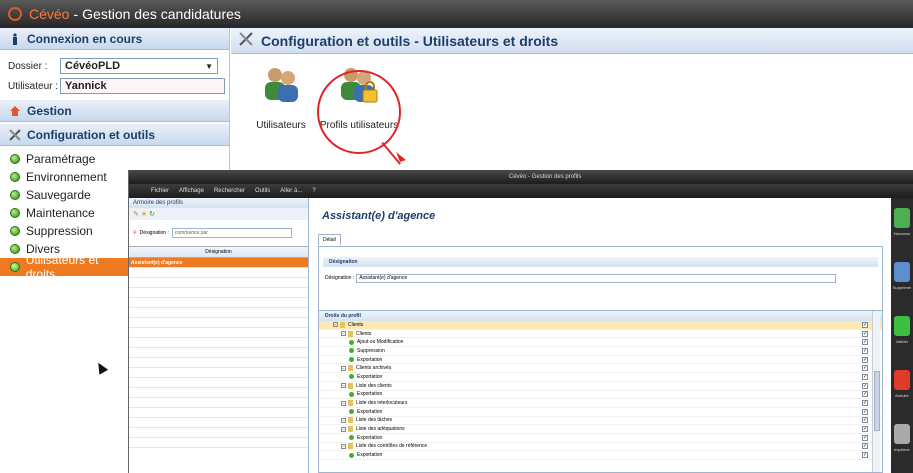 This screenshot has width=913, height=473. What do you see at coordinates (902, 218) in the screenshot?
I see `add-icon` at bounding box center [902, 218].